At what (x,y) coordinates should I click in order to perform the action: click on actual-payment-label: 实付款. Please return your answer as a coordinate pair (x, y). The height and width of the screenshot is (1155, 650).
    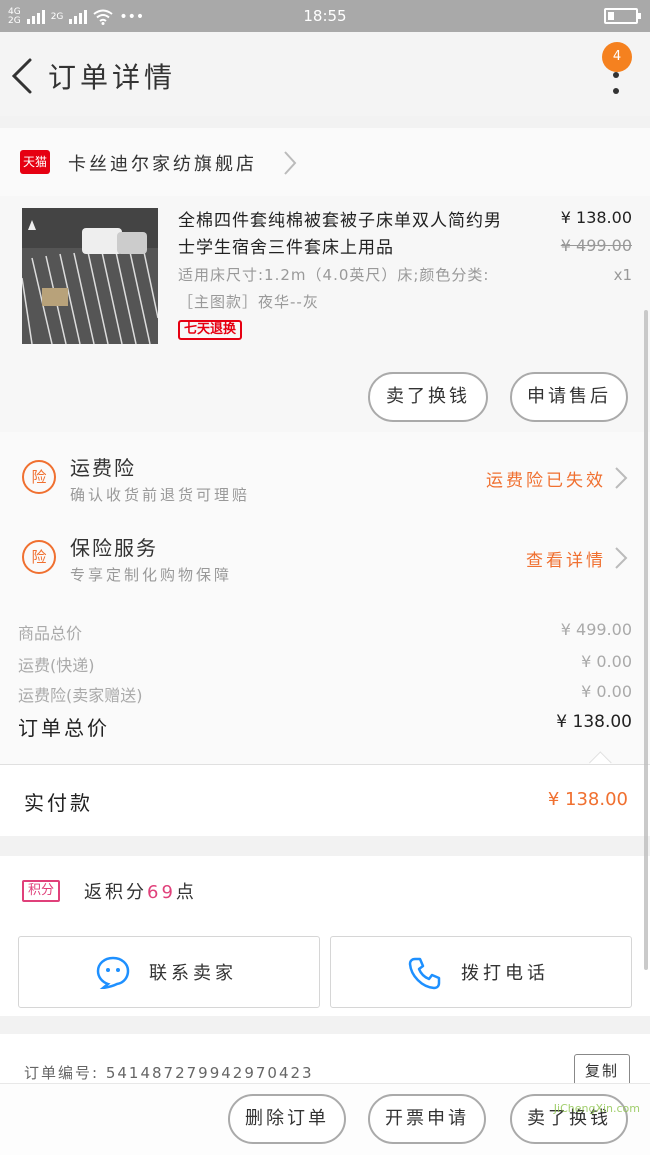
    Looking at the image, I should click on (58, 803).